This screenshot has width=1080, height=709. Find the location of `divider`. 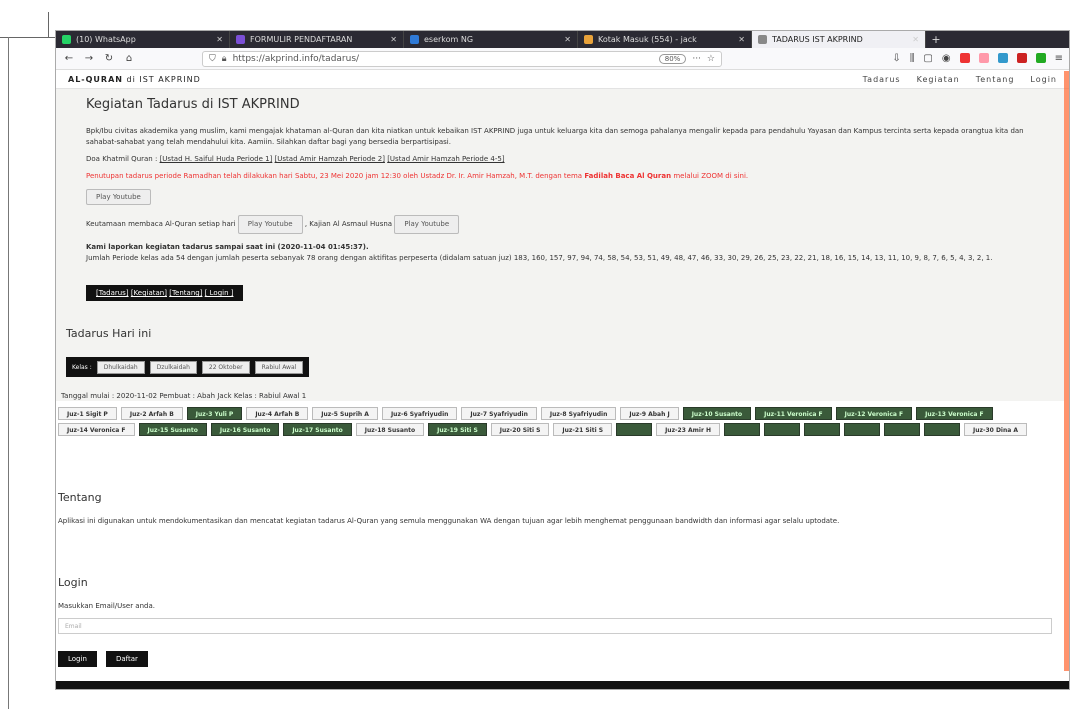

divider is located at coordinates (48, 24).